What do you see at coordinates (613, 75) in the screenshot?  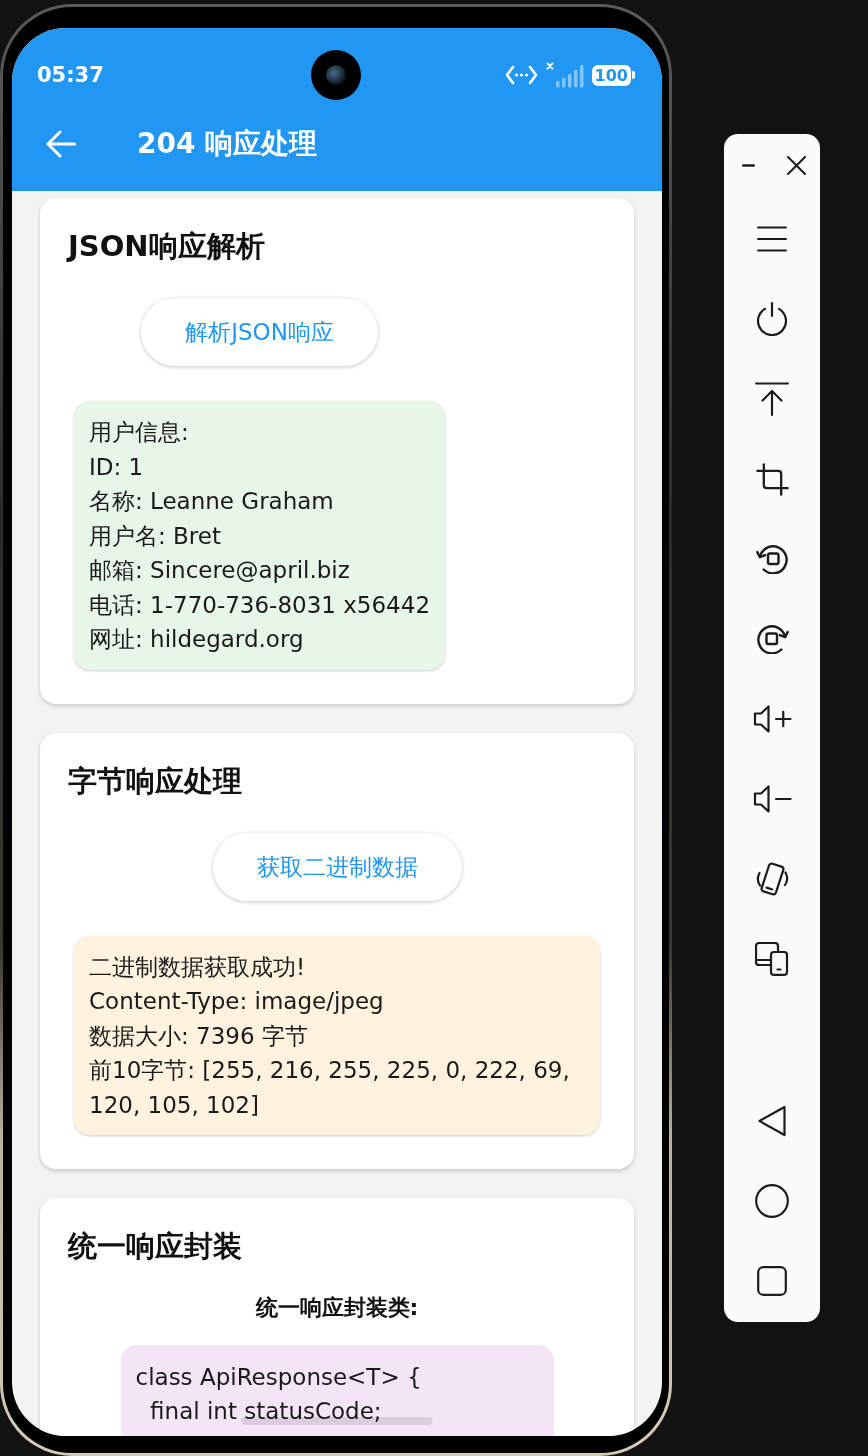 I see `battery-indicator: 100` at bounding box center [613, 75].